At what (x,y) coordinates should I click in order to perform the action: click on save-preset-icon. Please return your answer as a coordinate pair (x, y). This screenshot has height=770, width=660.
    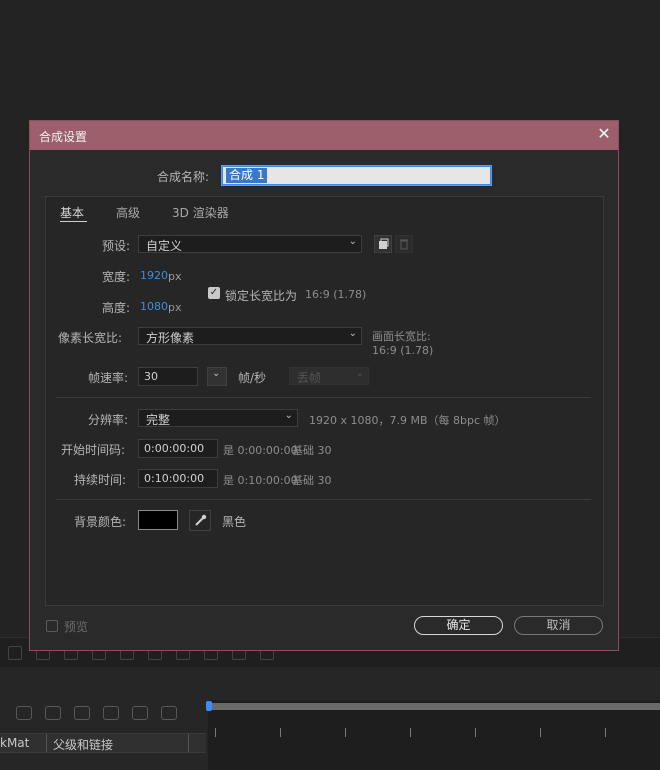
    Looking at the image, I should click on (384, 243).